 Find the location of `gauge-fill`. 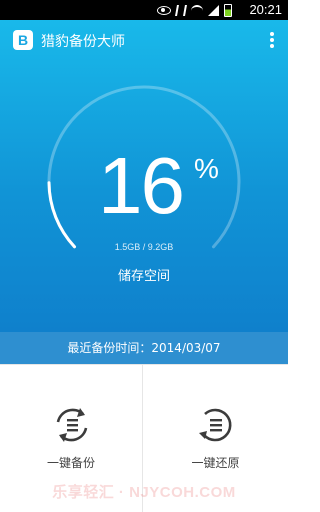

gauge-fill is located at coordinates (62, 215).